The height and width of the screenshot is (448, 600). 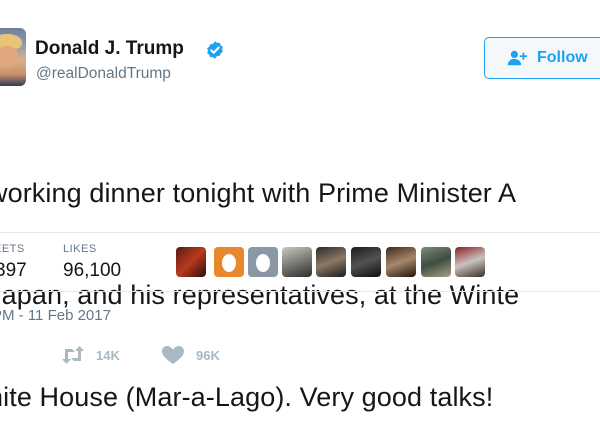 What do you see at coordinates (90, 355) in the screenshot?
I see `retweet-action: 14K` at bounding box center [90, 355].